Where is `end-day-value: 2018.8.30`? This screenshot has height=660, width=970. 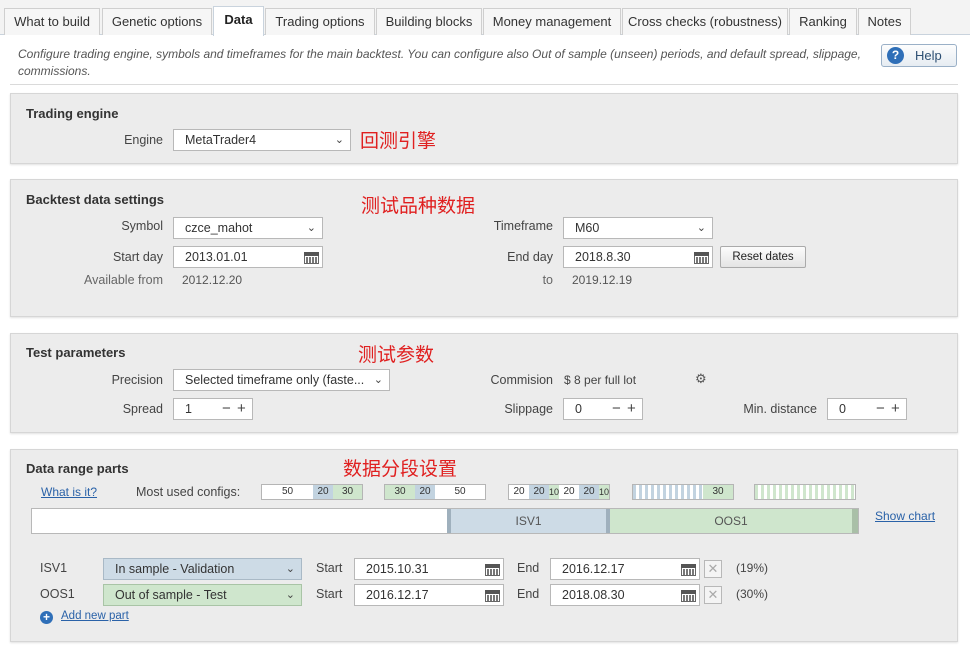
end-day-value: 2018.8.30 is located at coordinates (603, 257).